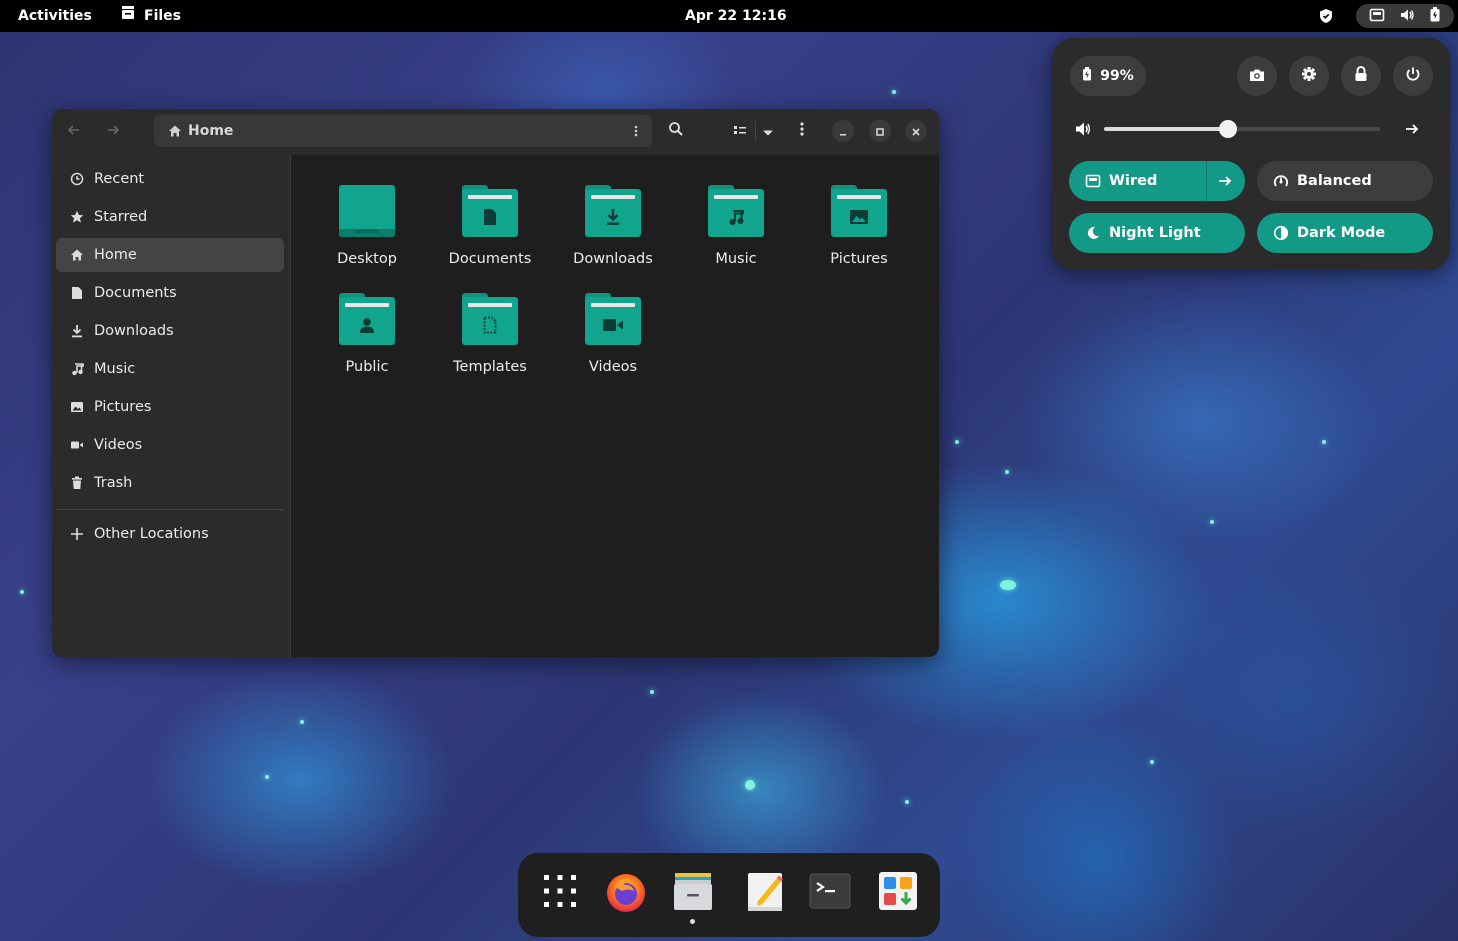  What do you see at coordinates (1361, 76) in the screenshot?
I see `lock-button` at bounding box center [1361, 76].